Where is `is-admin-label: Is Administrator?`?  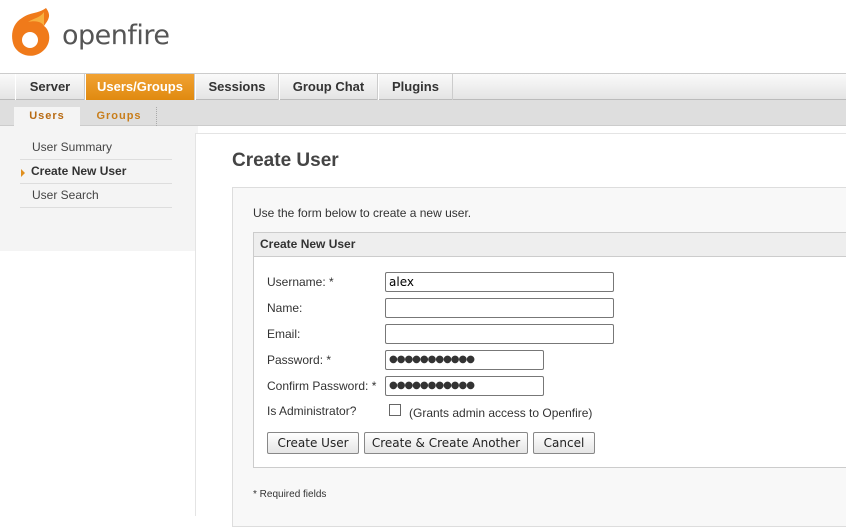 is-admin-label: Is Administrator? is located at coordinates (312, 411).